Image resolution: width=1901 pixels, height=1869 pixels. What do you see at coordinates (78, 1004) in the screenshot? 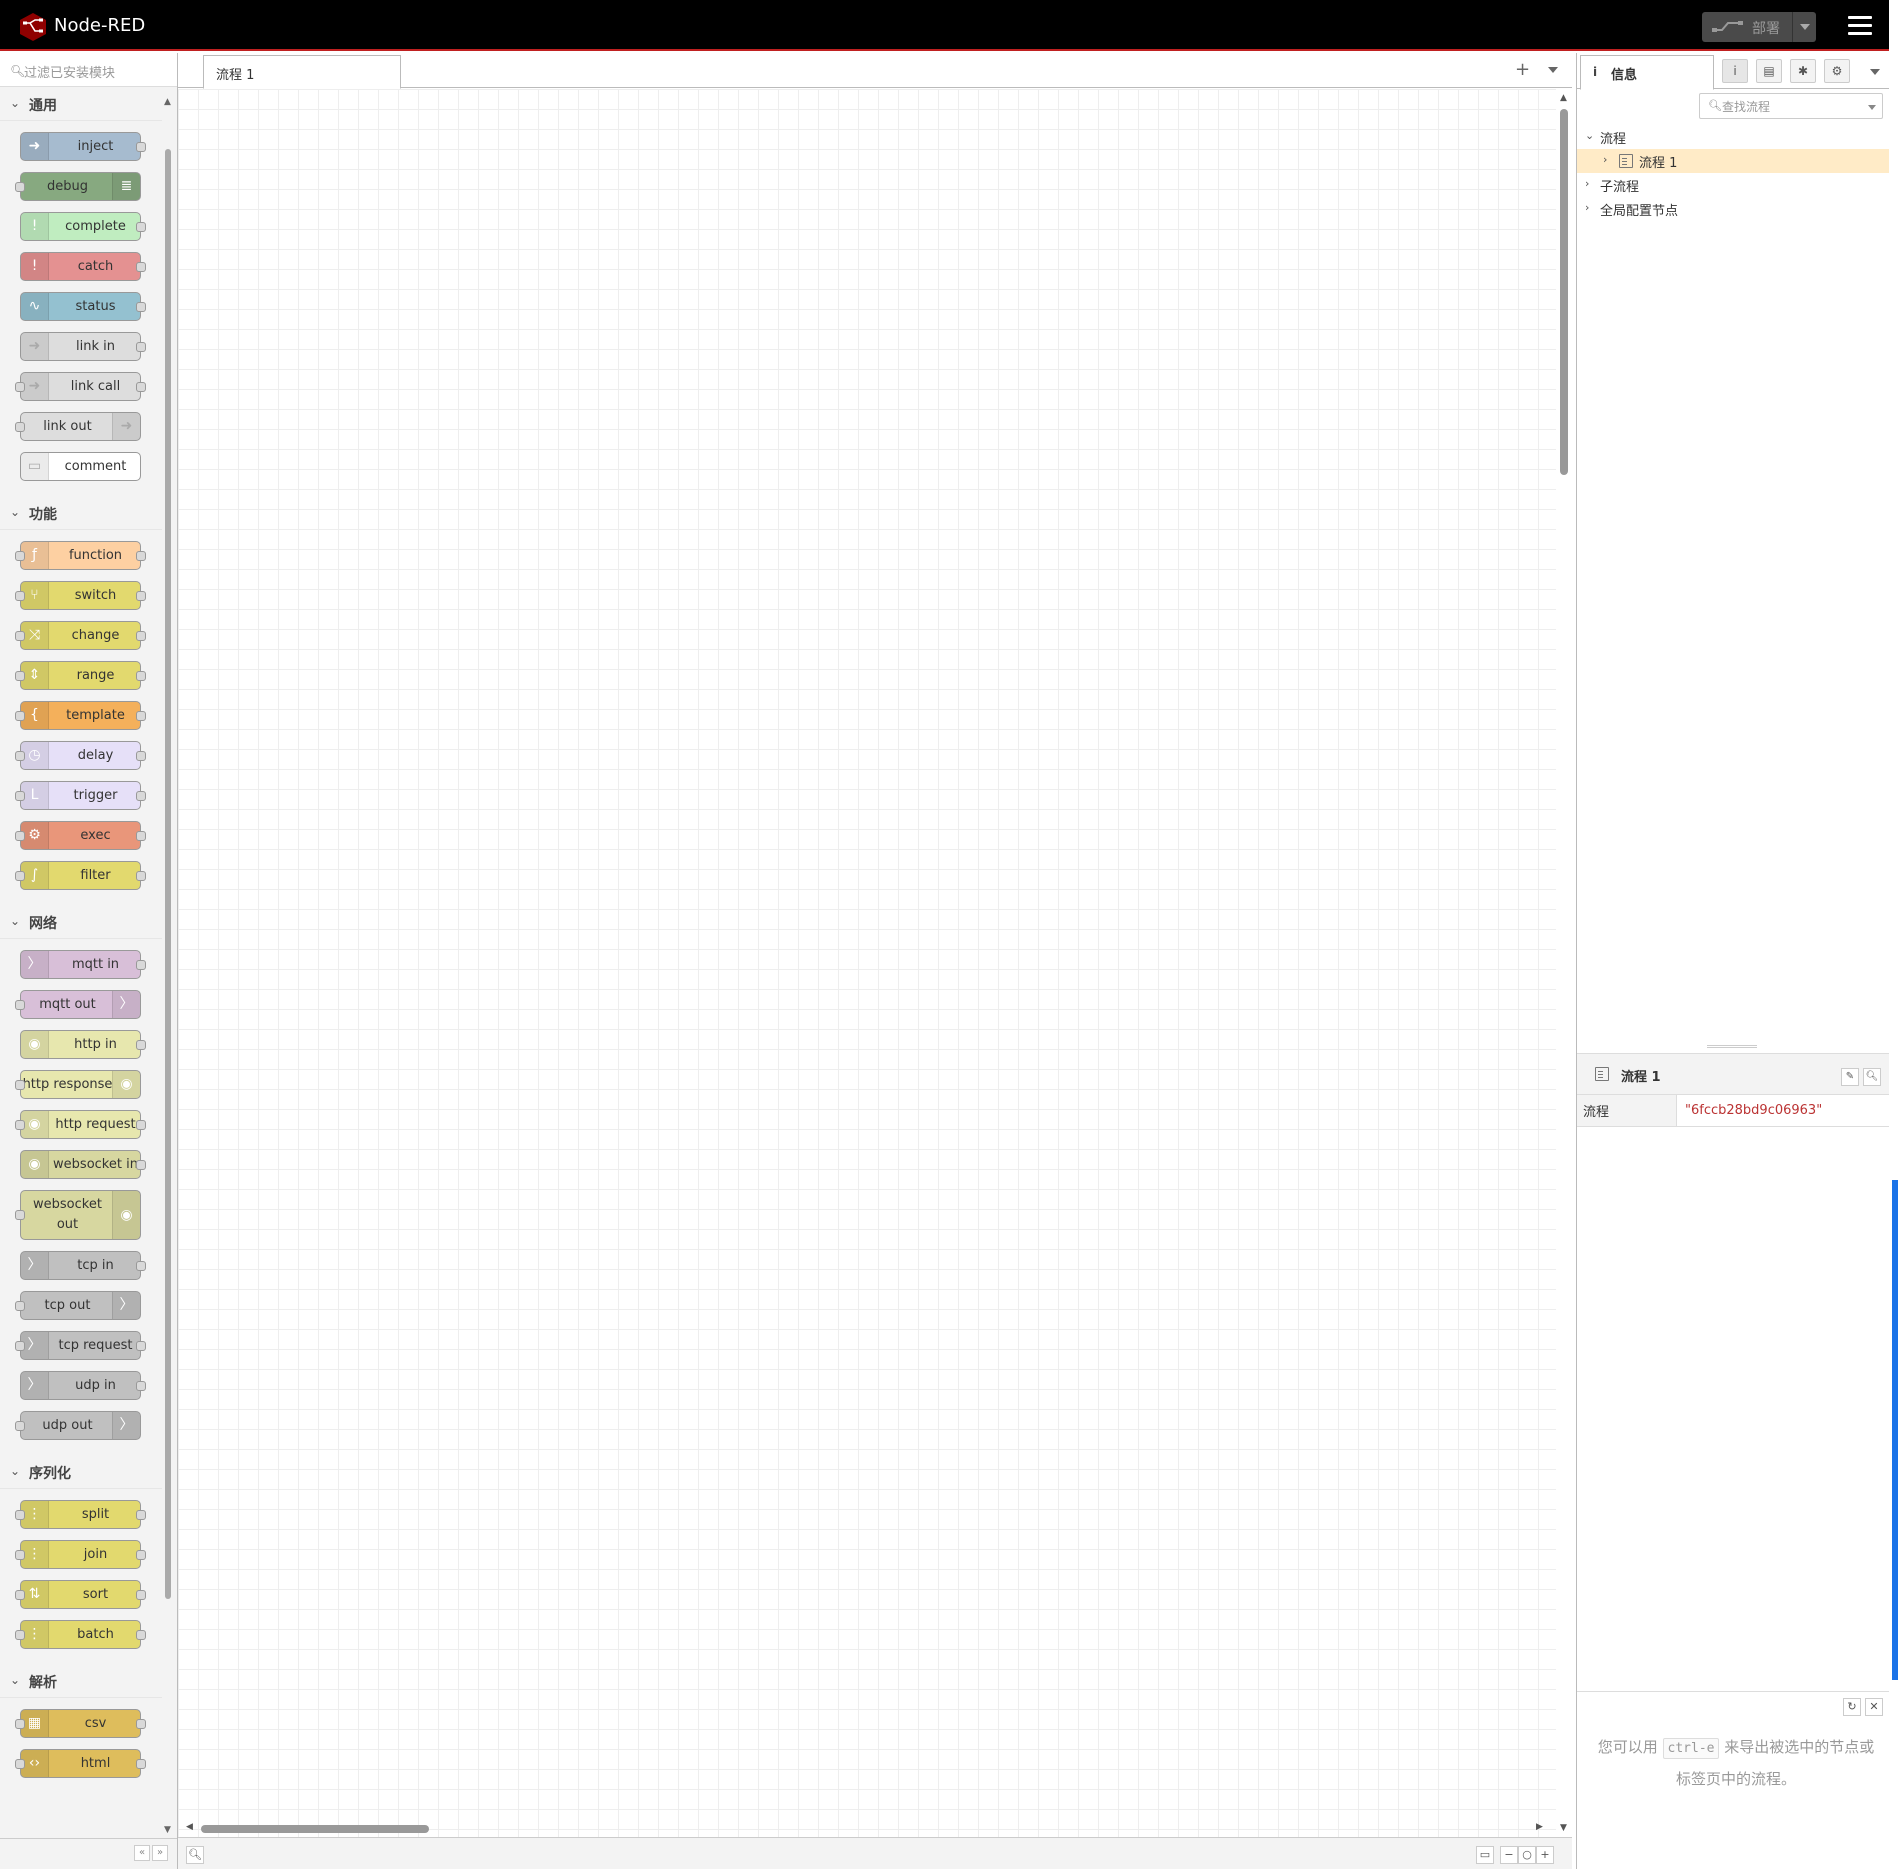
I see `palette-node-mqtt-out: 〉 mqtt out` at bounding box center [78, 1004].